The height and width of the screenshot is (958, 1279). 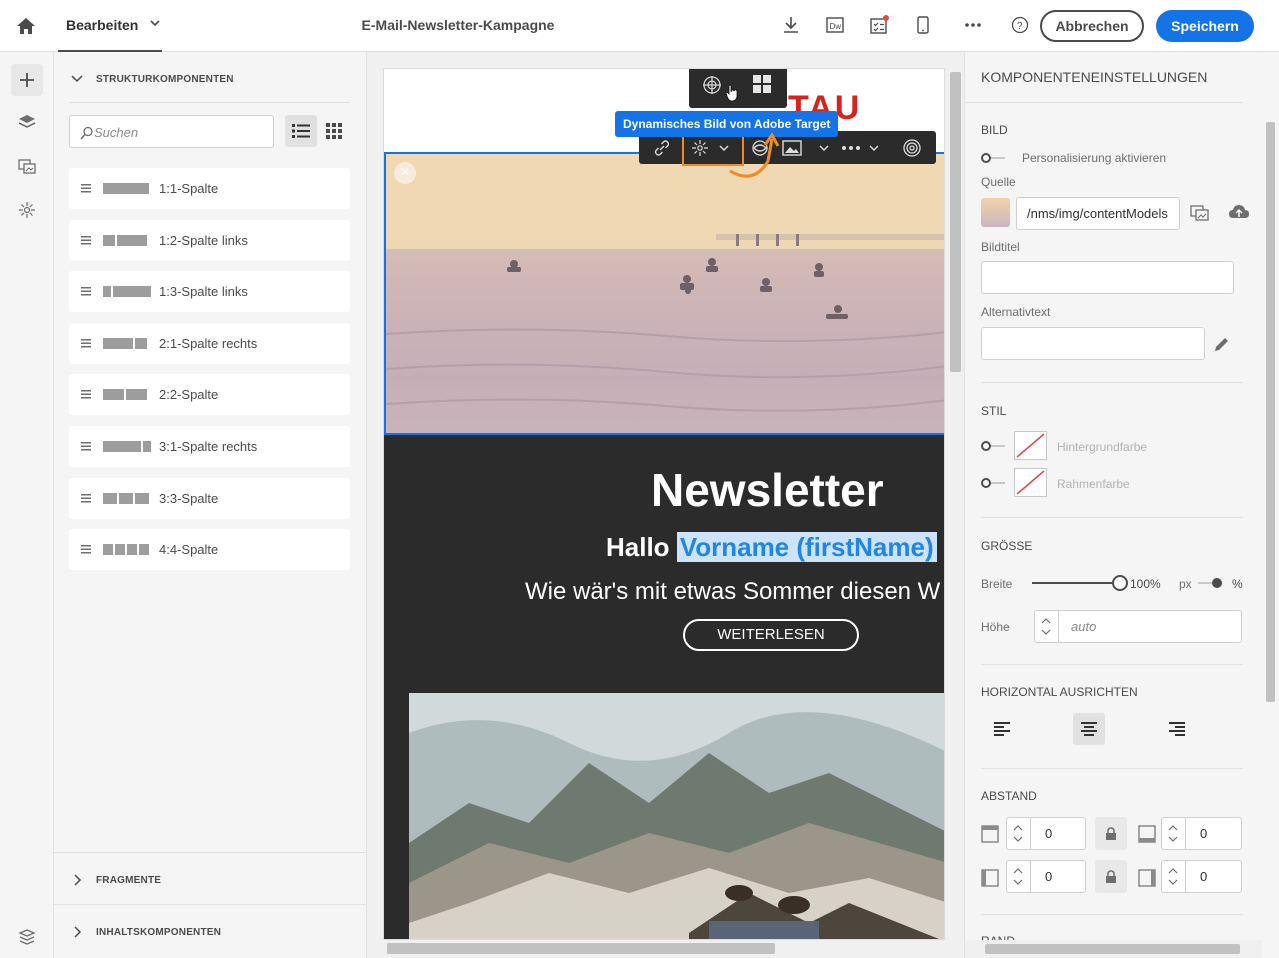 I want to click on padding-left-input: 0, so click(x=1058, y=876).